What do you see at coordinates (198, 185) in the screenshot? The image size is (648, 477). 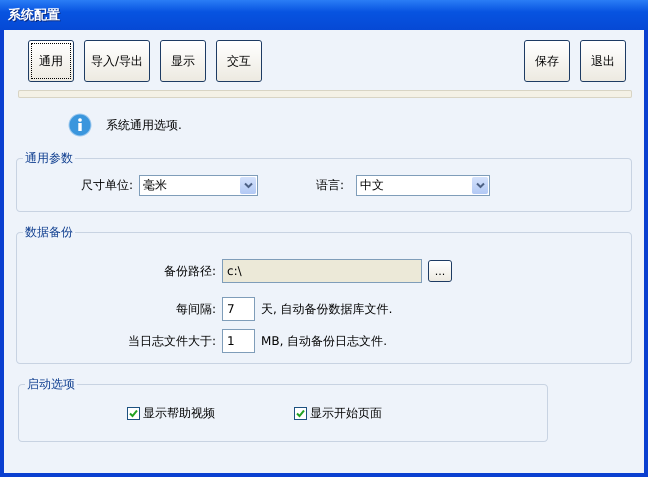 I see `unit-select: 毫米` at bounding box center [198, 185].